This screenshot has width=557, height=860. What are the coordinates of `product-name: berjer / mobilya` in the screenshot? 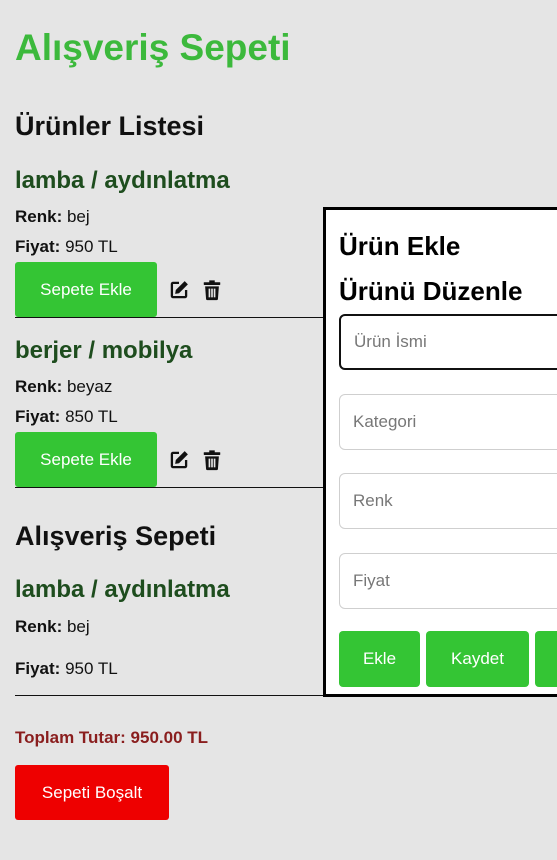 It's located at (104, 350).